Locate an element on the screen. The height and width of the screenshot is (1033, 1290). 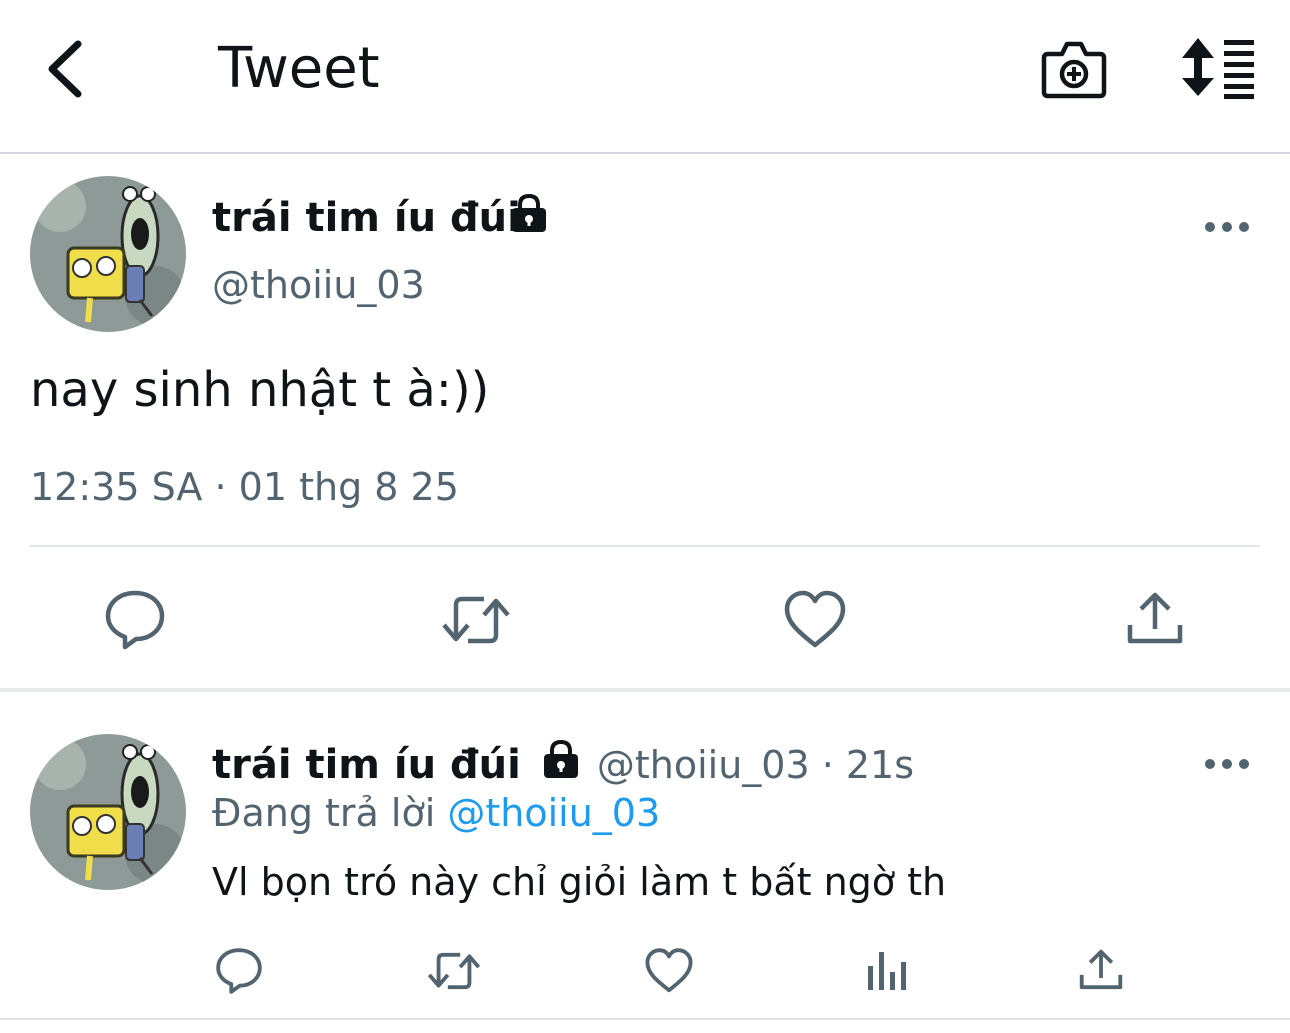
sort-replies-button is located at coordinates (1218, 68).